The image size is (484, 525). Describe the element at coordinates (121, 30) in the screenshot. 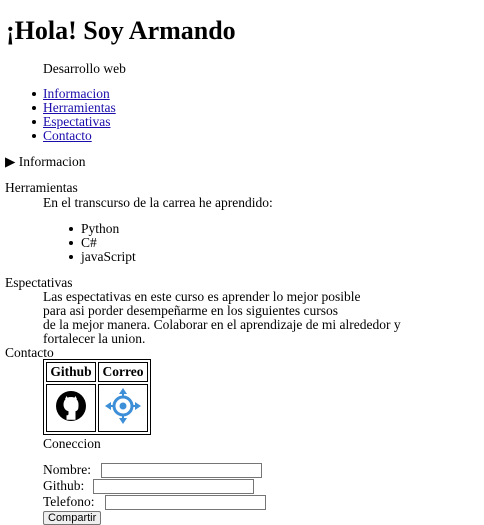

I see `page-title: ¡Hola! Soy Armando` at that location.